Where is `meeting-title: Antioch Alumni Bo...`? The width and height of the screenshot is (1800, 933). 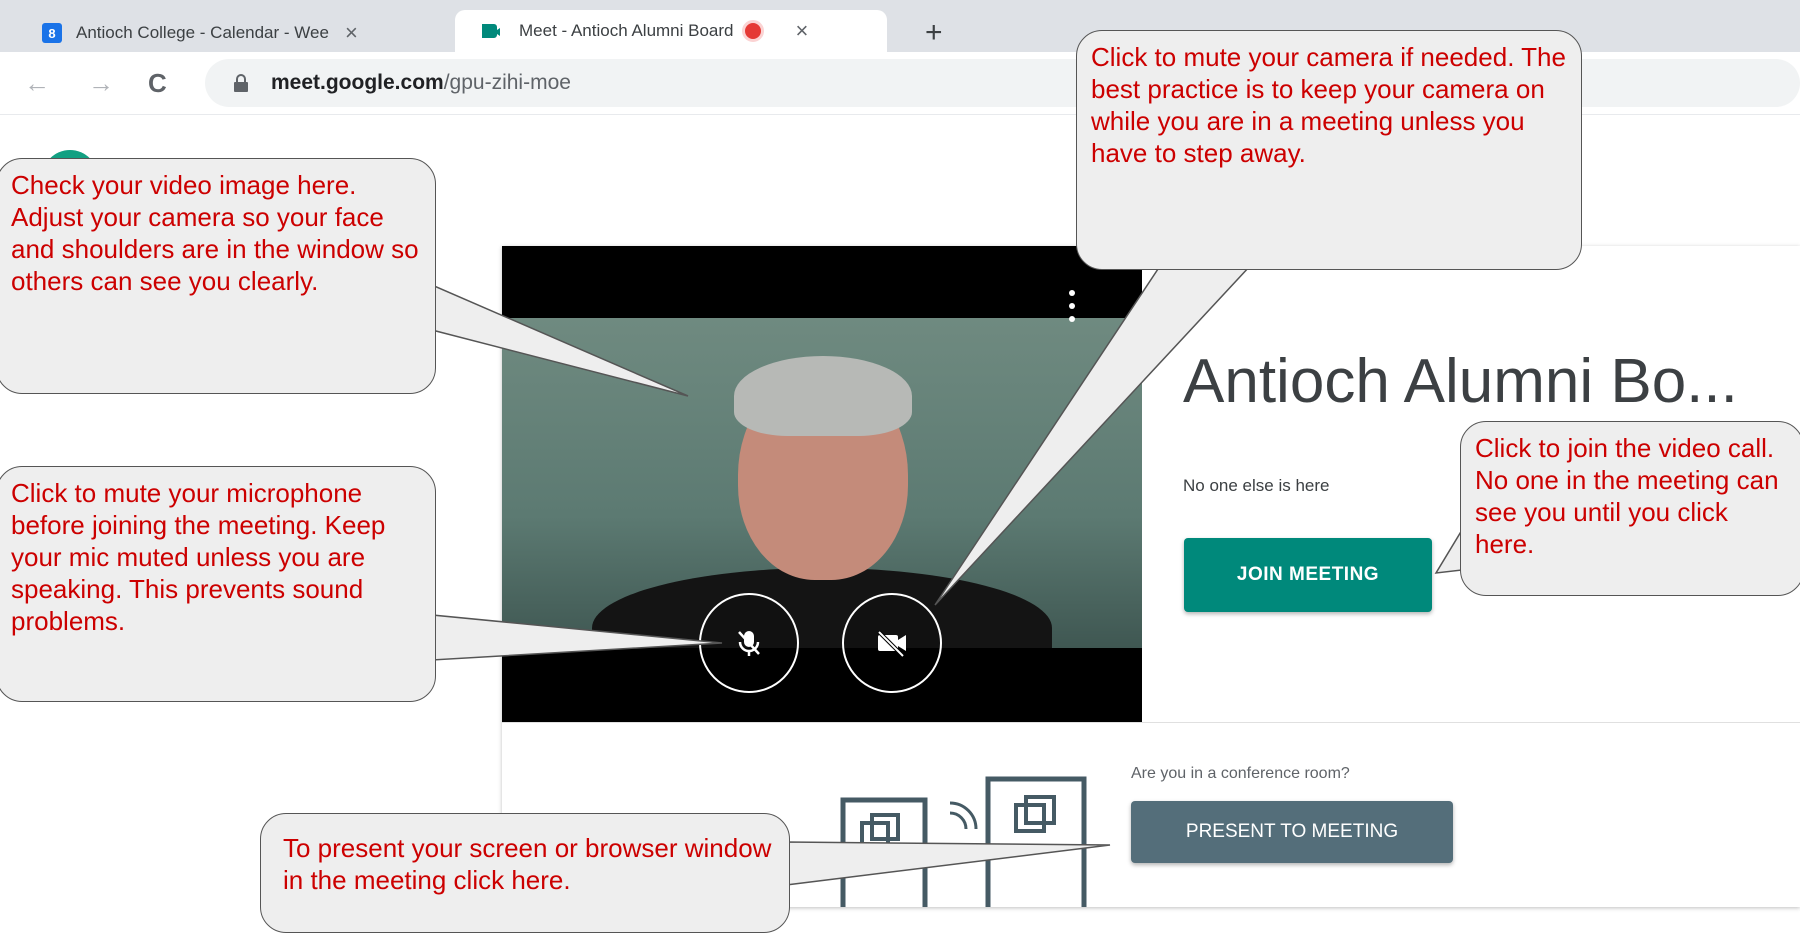
meeting-title: Antioch Alumni Bo... is located at coordinates (1460, 381).